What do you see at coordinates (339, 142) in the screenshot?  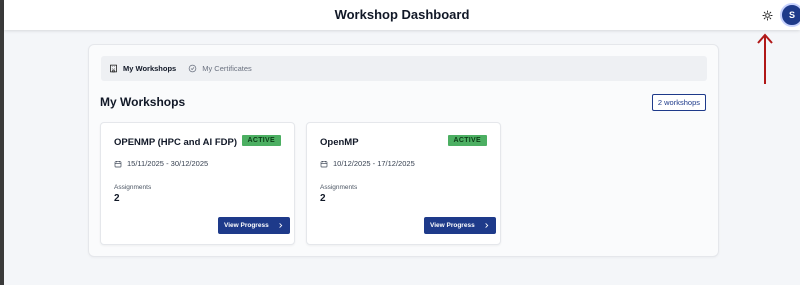 I see `workshop-title: OpenMP` at bounding box center [339, 142].